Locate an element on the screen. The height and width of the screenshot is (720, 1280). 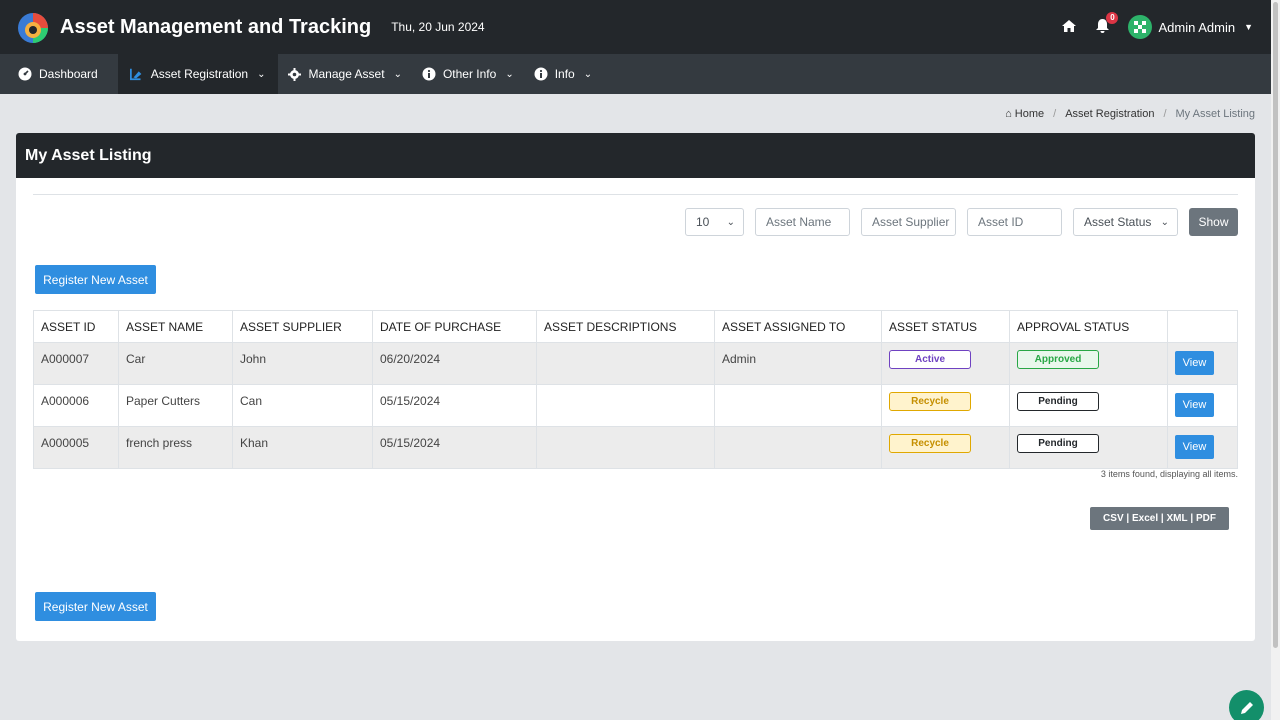
cell-asset-name: Paper Cutters is located at coordinates (175, 405).